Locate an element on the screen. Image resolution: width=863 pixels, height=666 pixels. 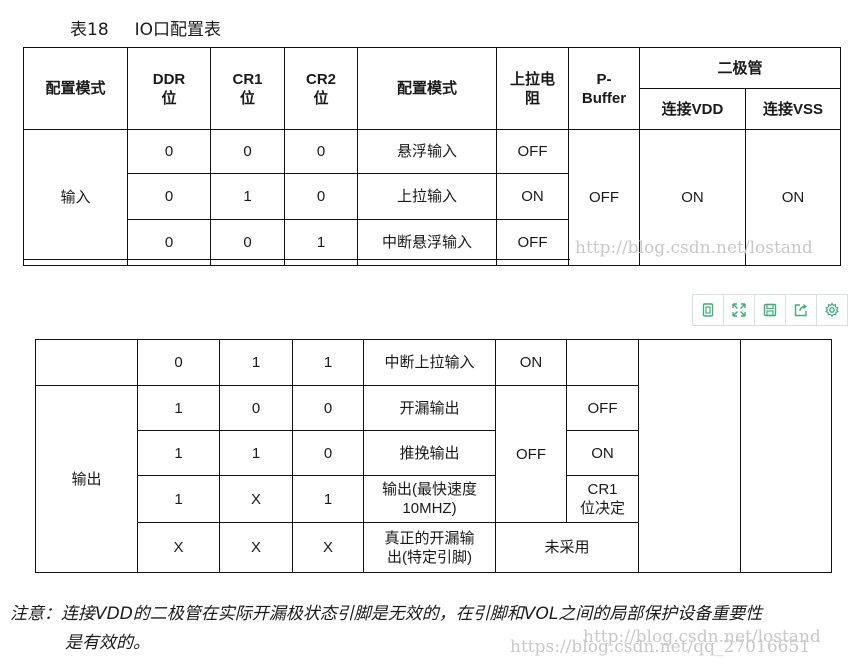
share-icon is located at coordinates (800, 310).